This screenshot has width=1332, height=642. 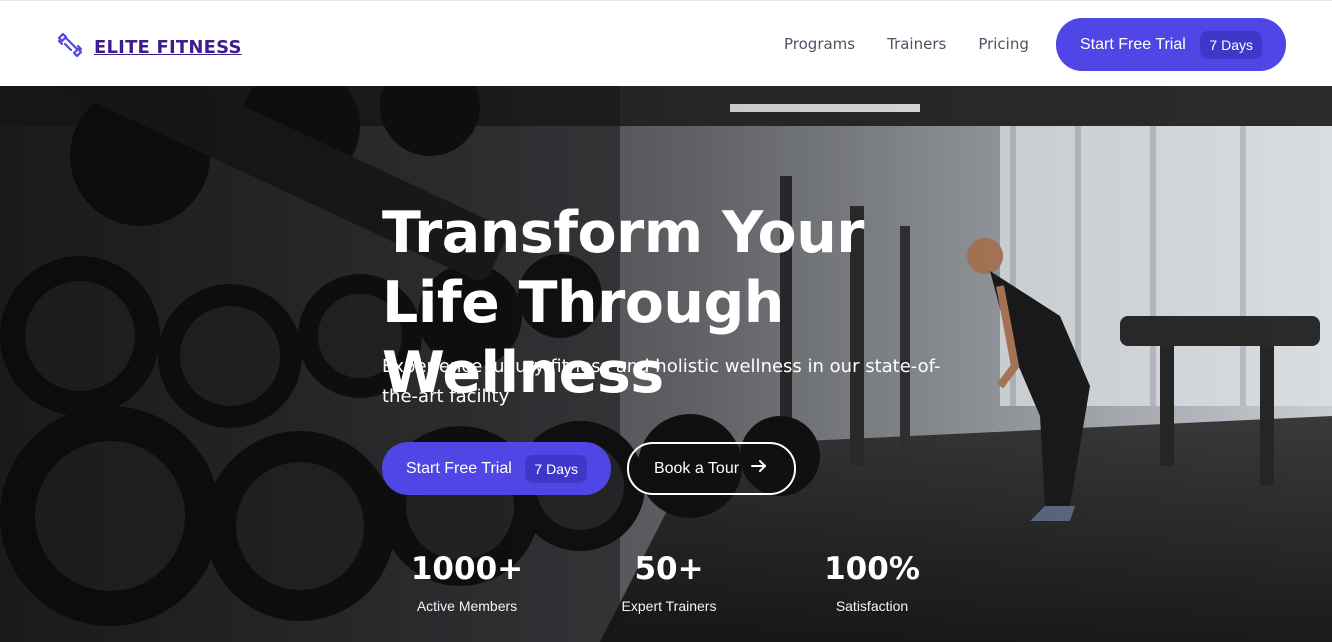 What do you see at coordinates (819, 44) in the screenshot?
I see `nav-link-programs: Programs` at bounding box center [819, 44].